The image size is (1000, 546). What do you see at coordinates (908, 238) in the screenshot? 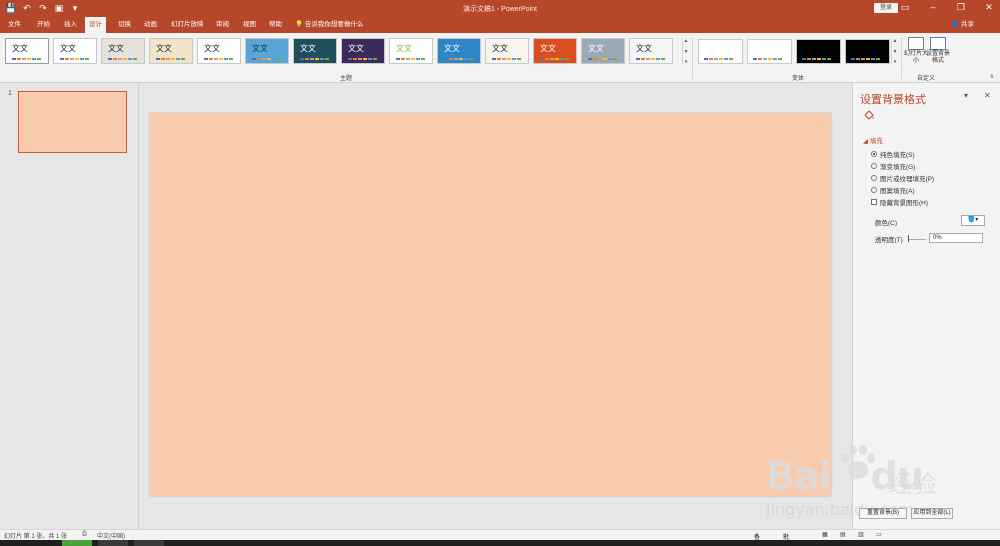
I see `transparency-slider-handle` at bounding box center [908, 238].